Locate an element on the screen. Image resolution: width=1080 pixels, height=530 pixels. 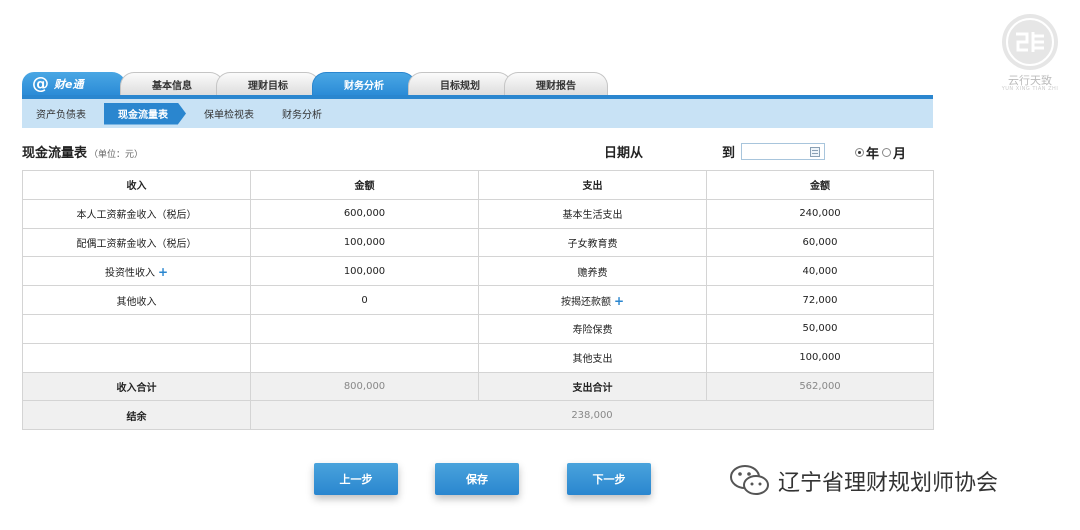
next-step-button: 下一步 is located at coordinates (609, 479).